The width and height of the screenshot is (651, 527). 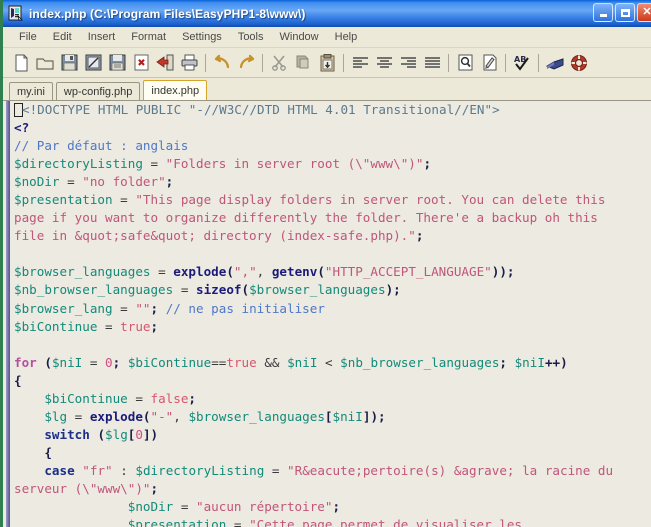 I want to click on code-token: $browser_lang, so click(x=63, y=308).